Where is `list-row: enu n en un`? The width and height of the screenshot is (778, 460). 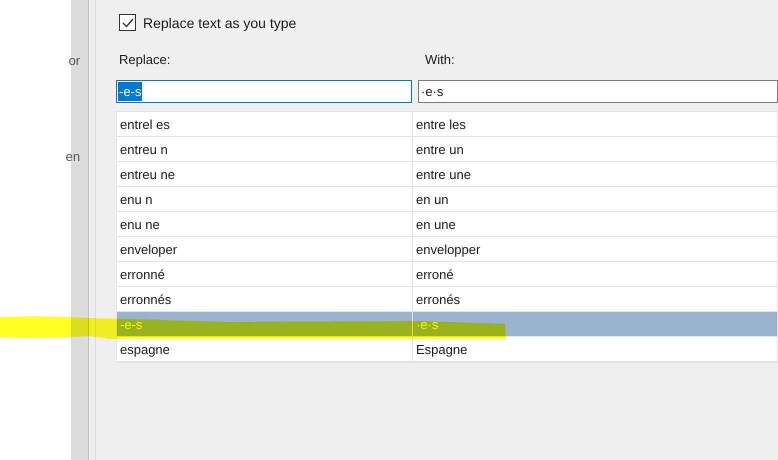
list-row: enu n en un is located at coordinates (447, 199).